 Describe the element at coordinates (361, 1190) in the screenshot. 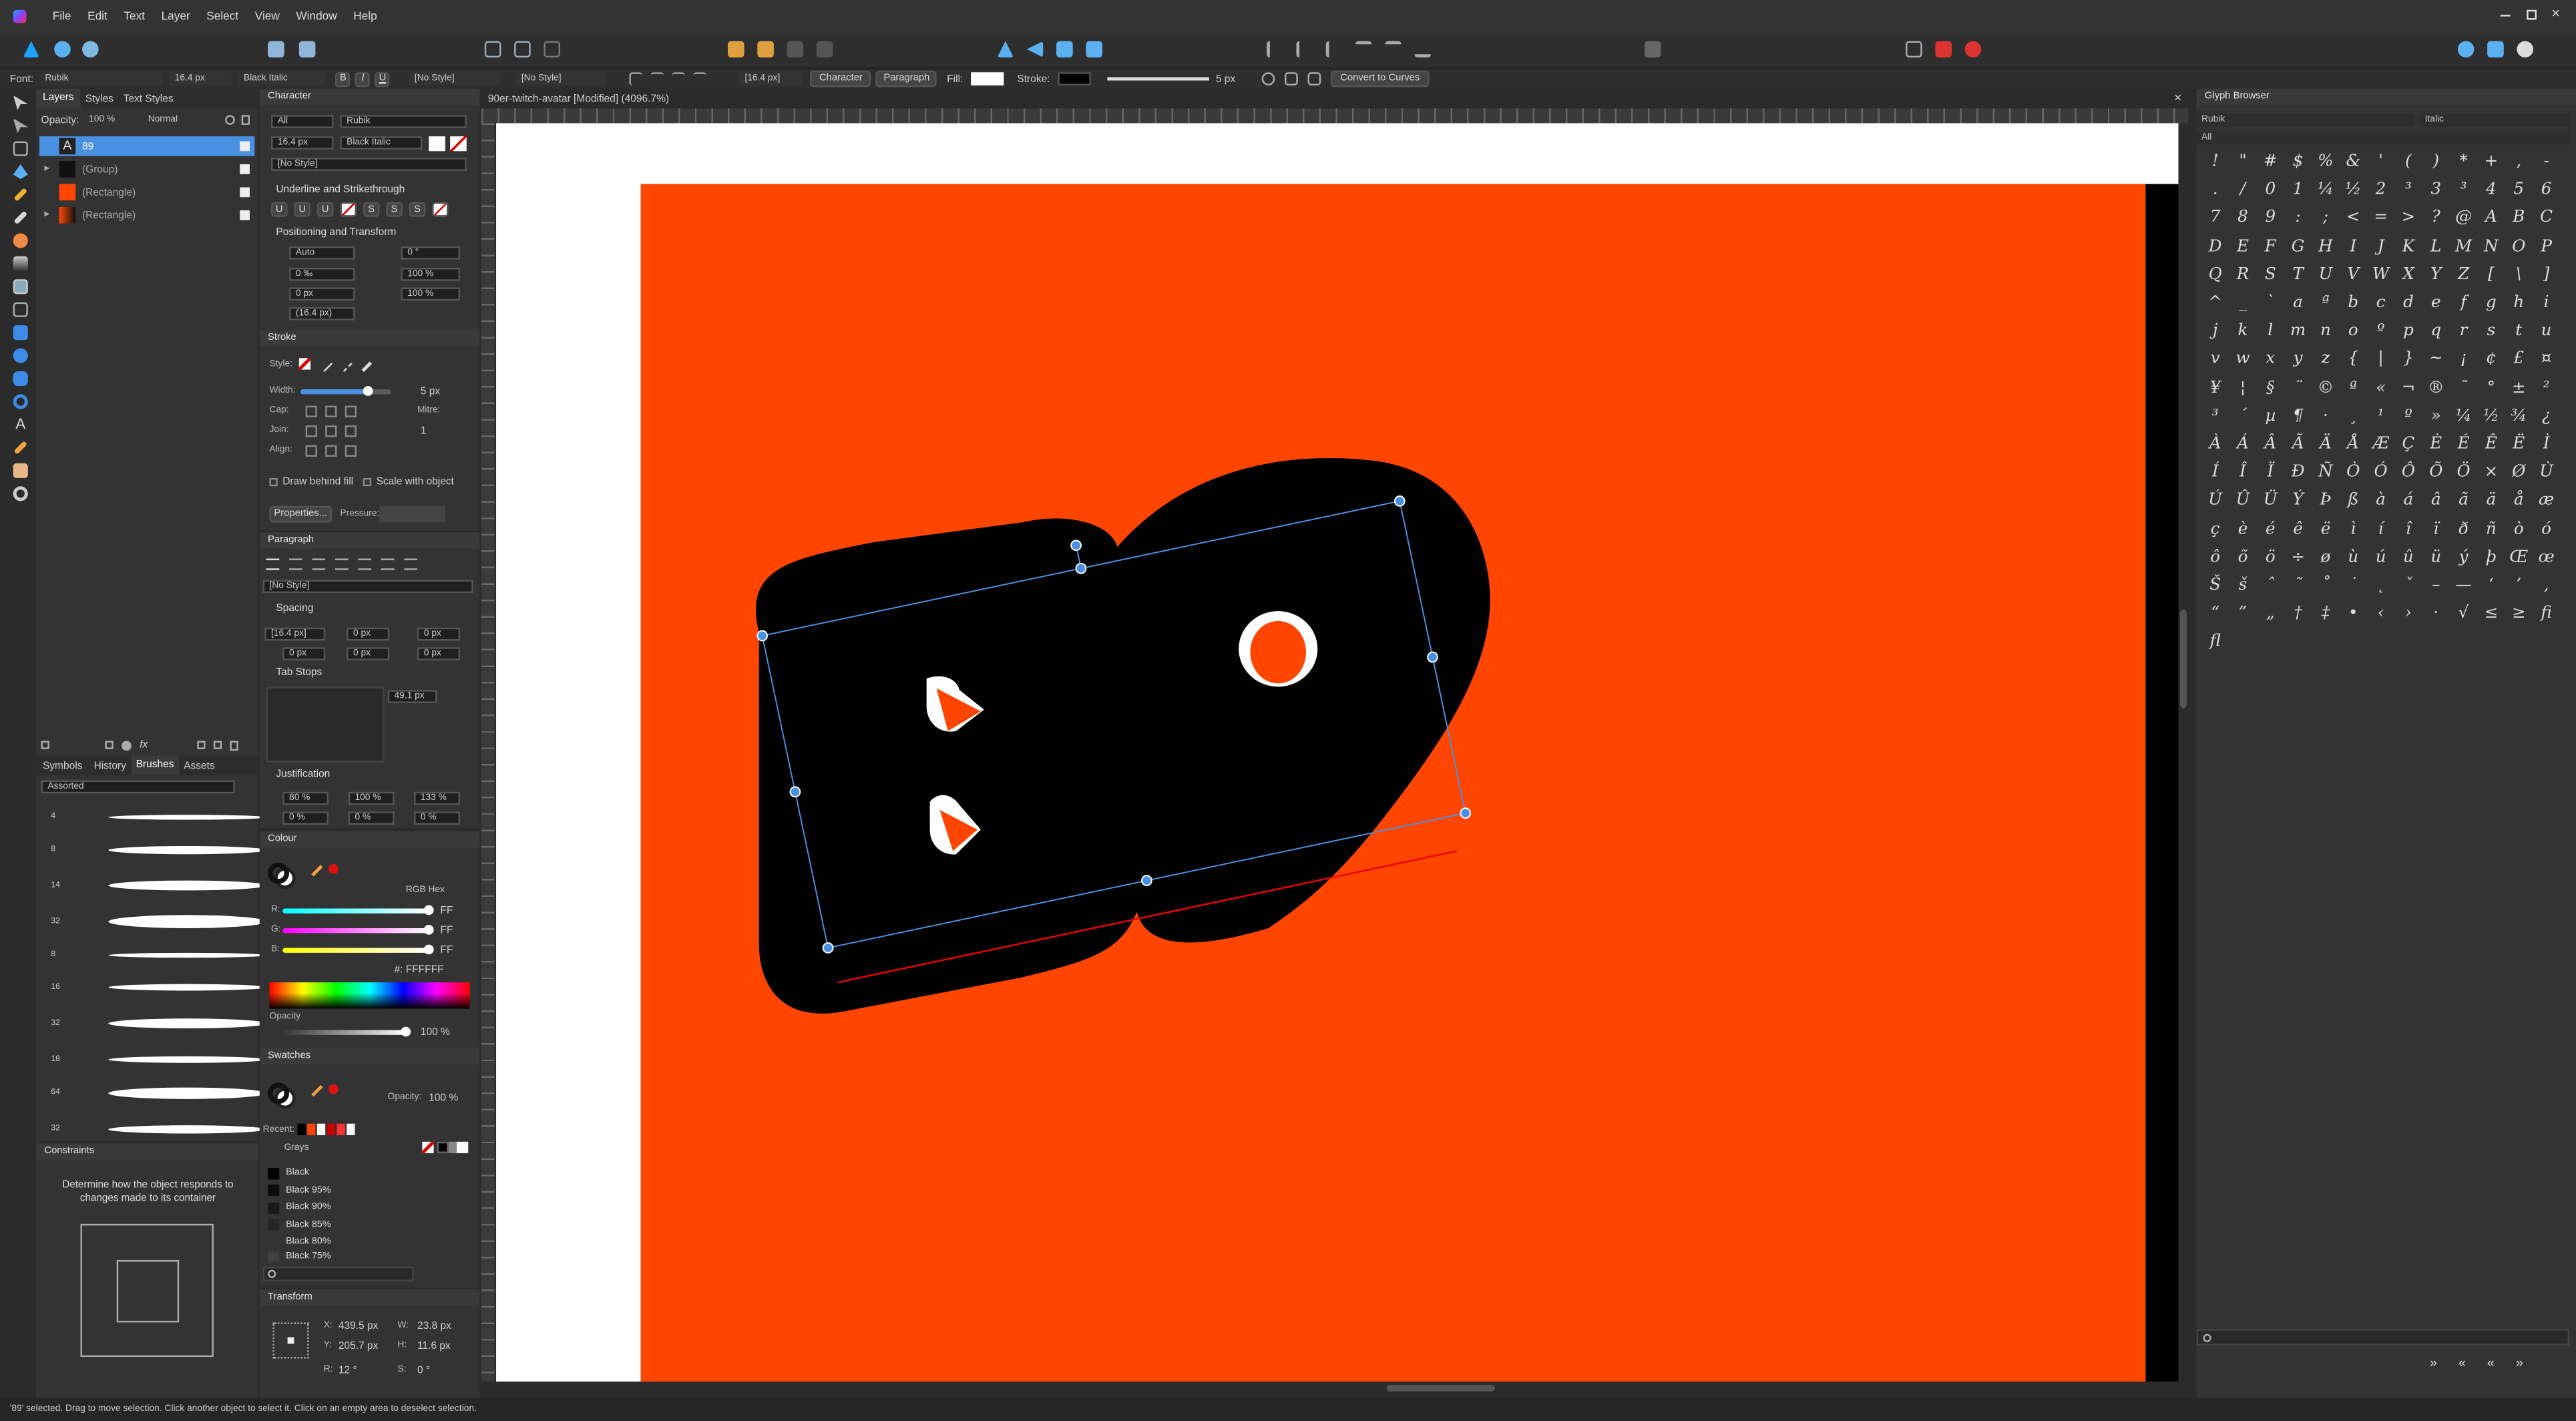

I see `swatch-item: Black 95%` at that location.